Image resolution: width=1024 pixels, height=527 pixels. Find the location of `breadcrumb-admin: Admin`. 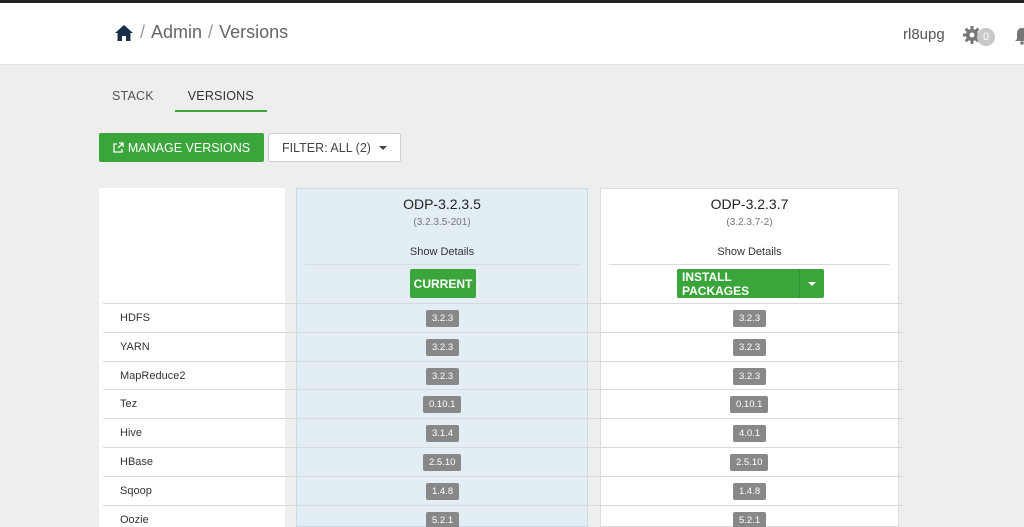

breadcrumb-admin: Admin is located at coordinates (176, 32).